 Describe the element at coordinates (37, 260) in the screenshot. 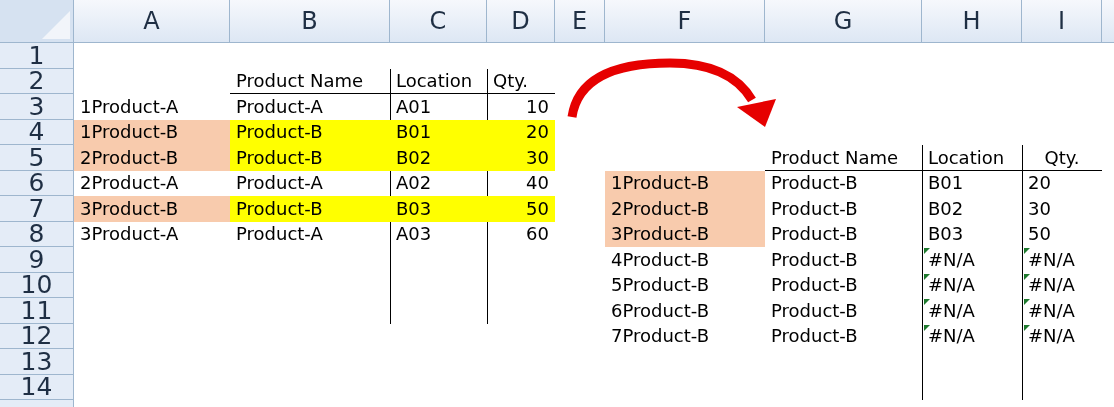

I see `row-header: 9` at that location.